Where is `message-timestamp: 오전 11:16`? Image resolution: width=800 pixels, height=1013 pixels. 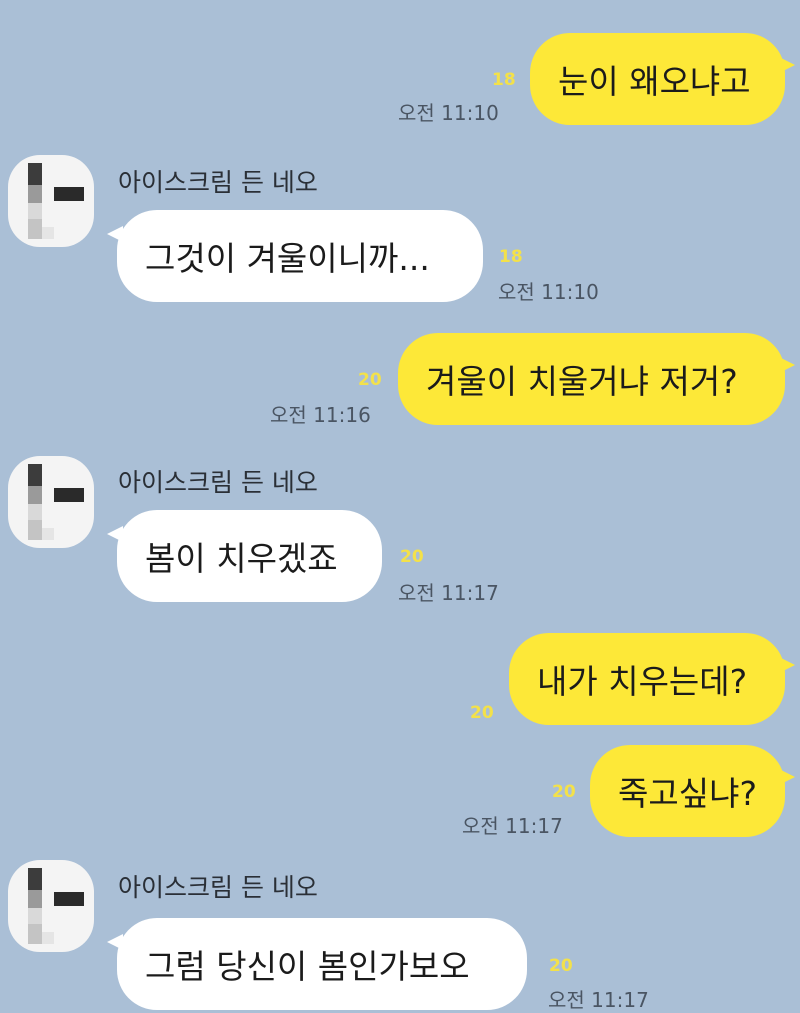
message-timestamp: 오전 11:16 is located at coordinates (320, 415).